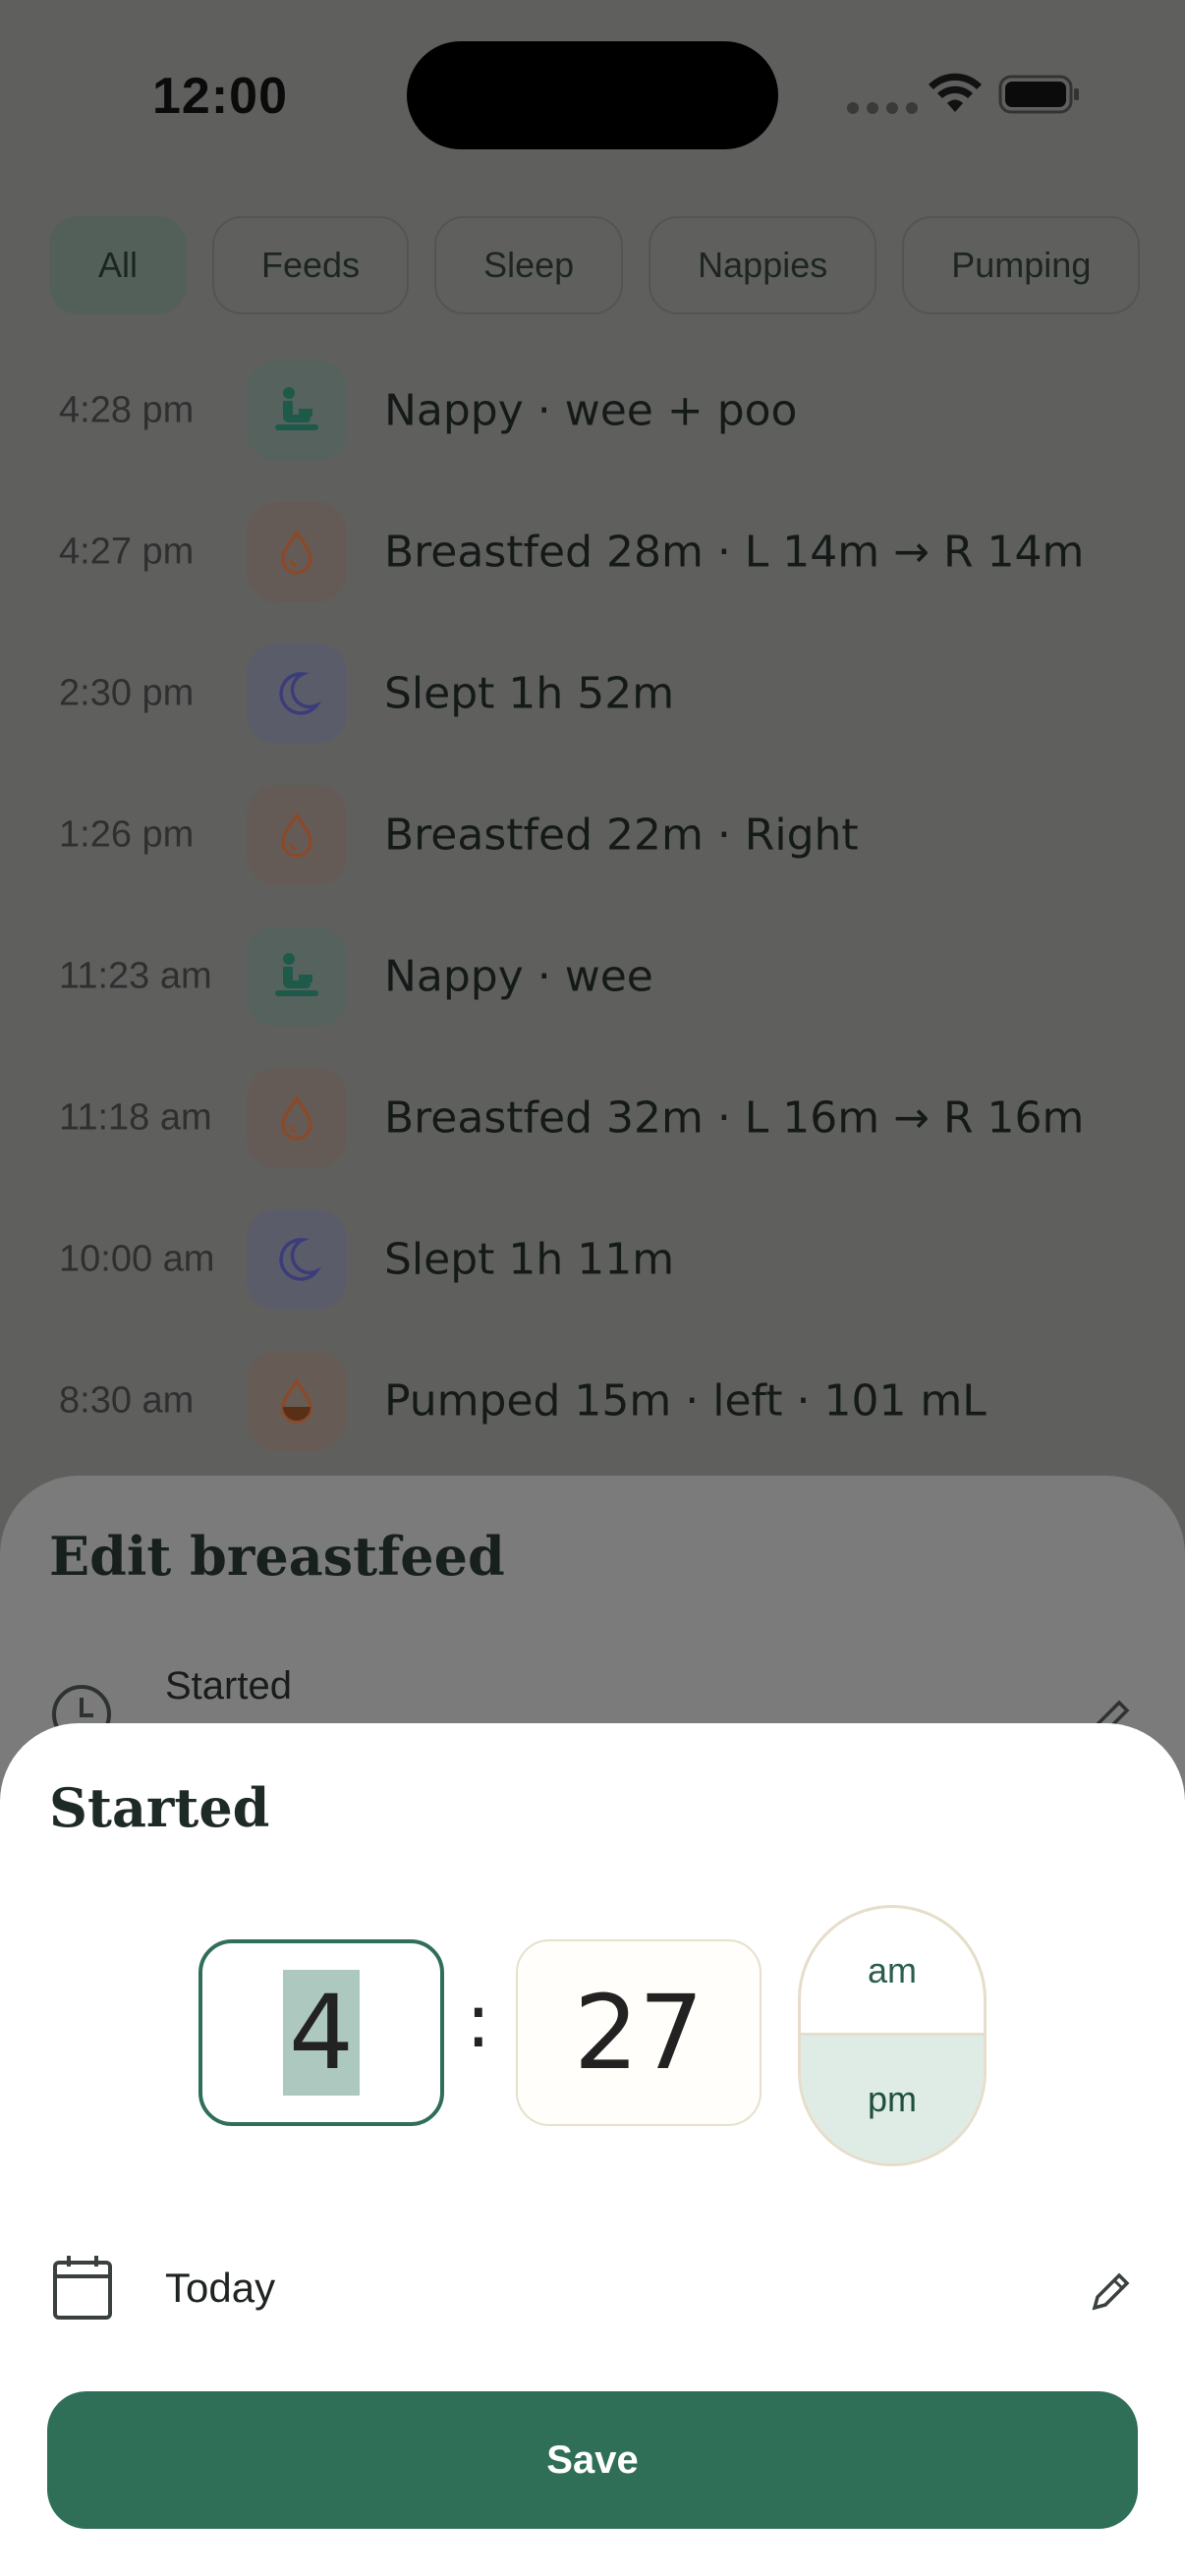  Describe the element at coordinates (136, 1117) in the screenshot. I see `log-time: 11:18 am` at that location.